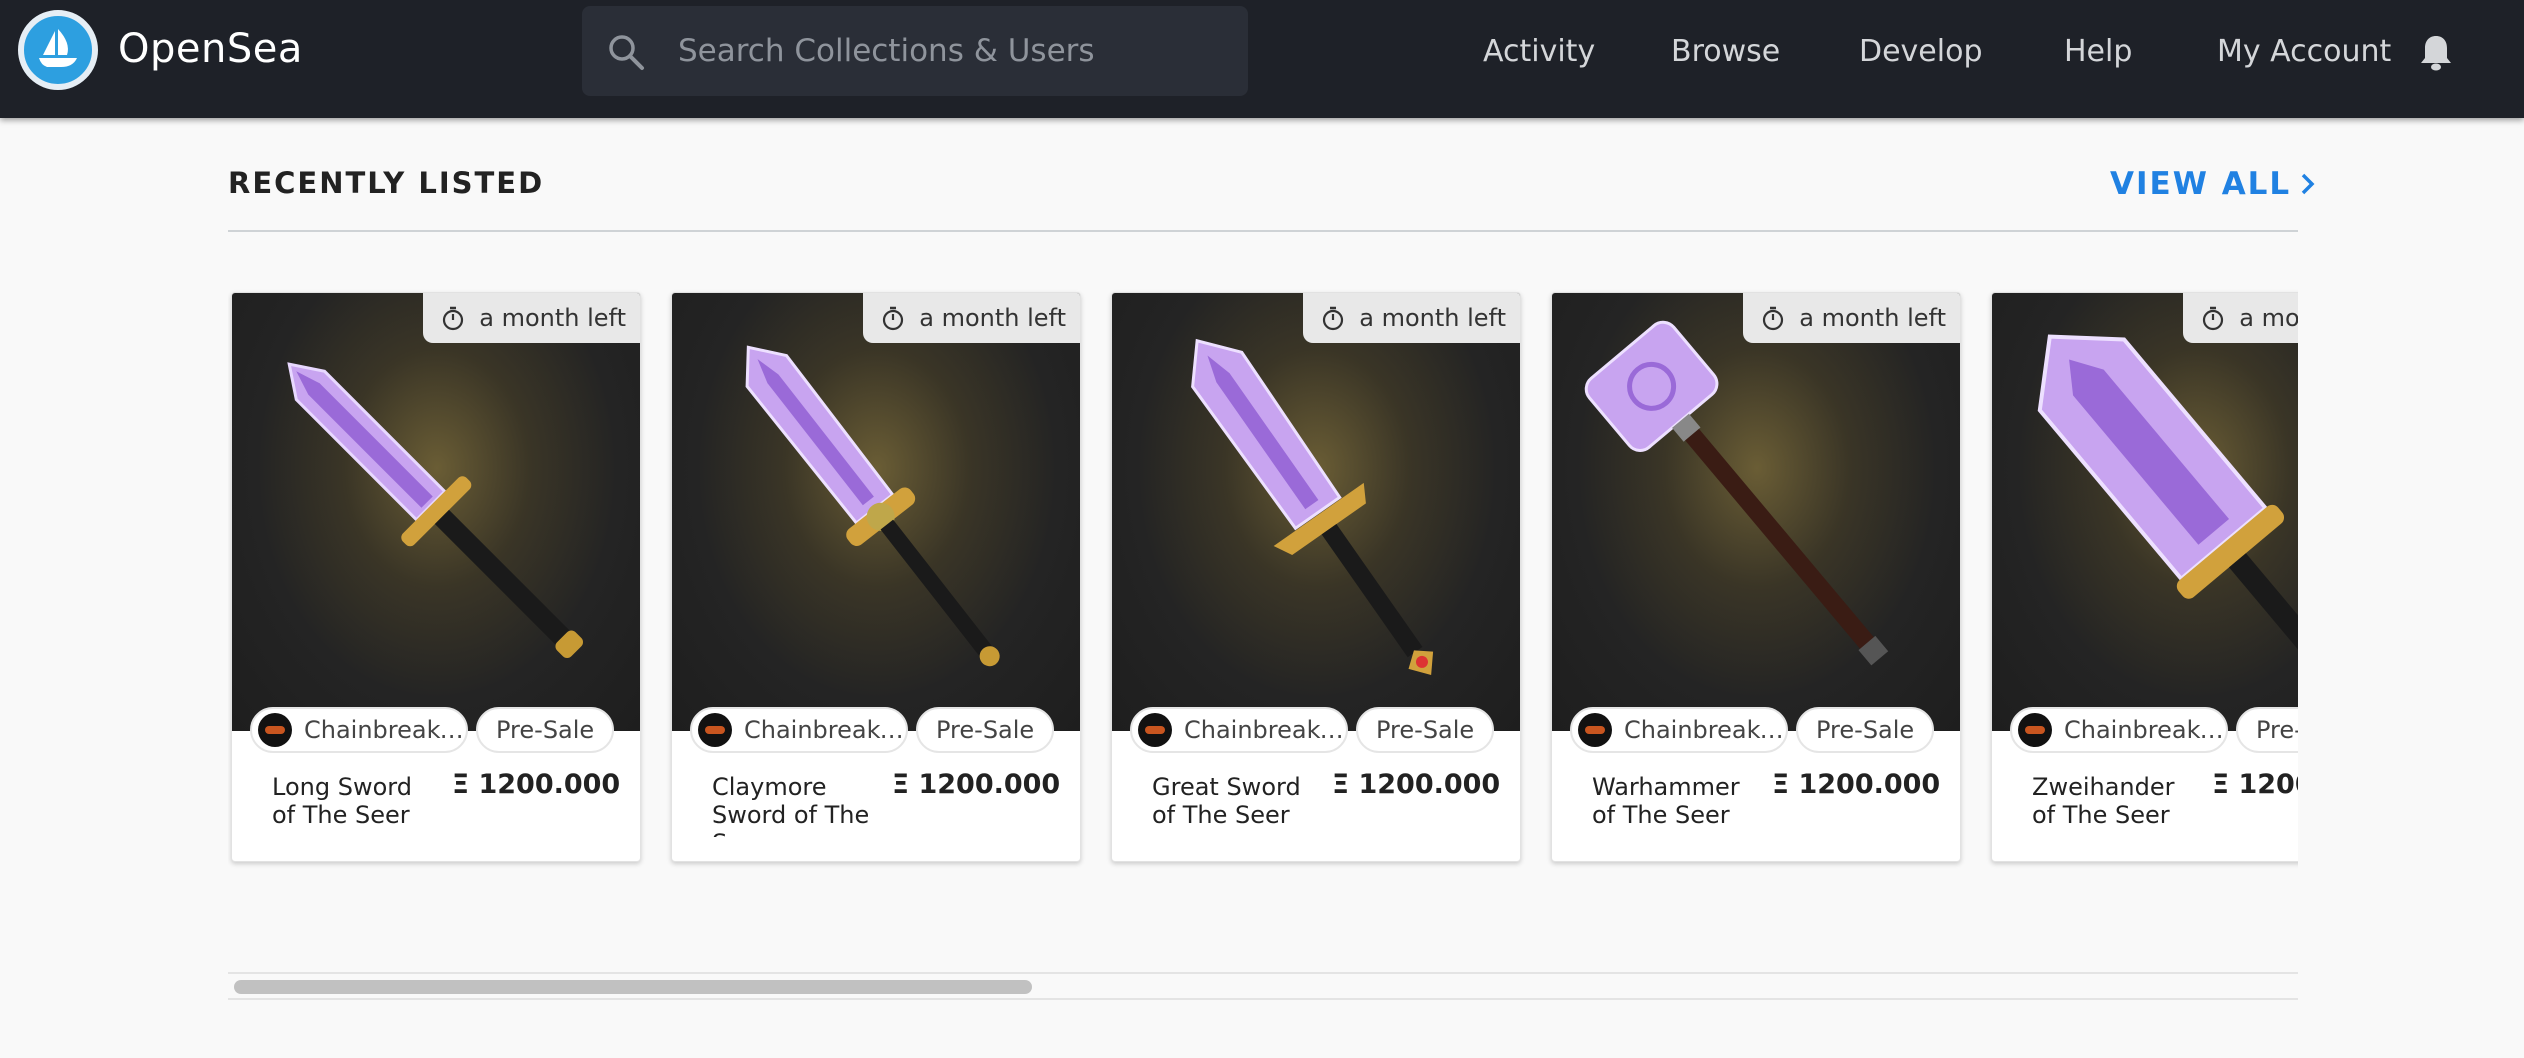  I want to click on asset-name: Long Sword of The Seer, so click(342, 801).